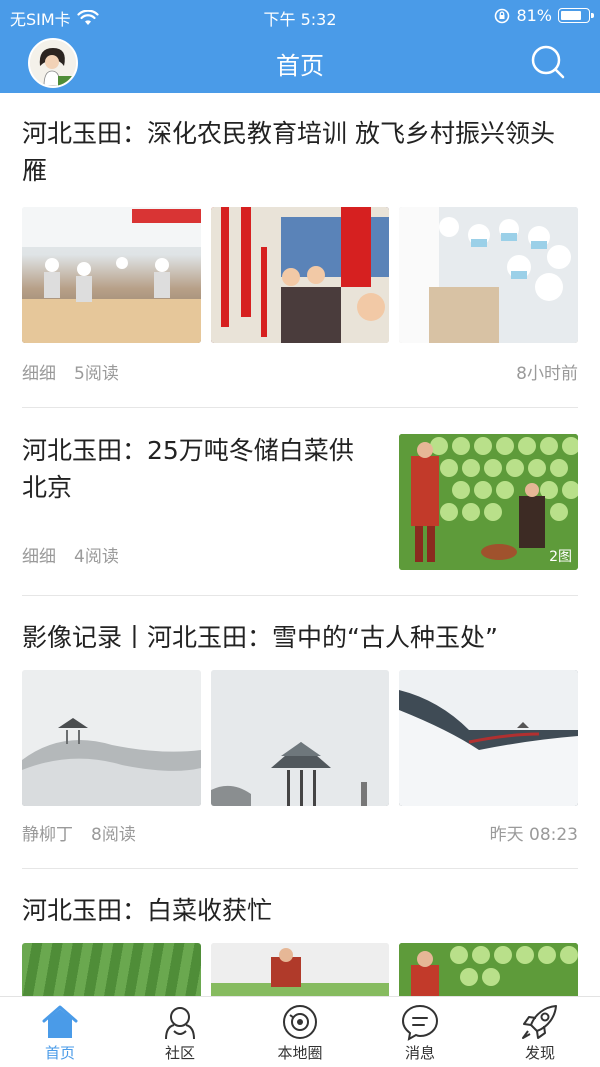 This screenshot has width=600, height=1067. I want to click on battery-percent: 81%, so click(534, 15).